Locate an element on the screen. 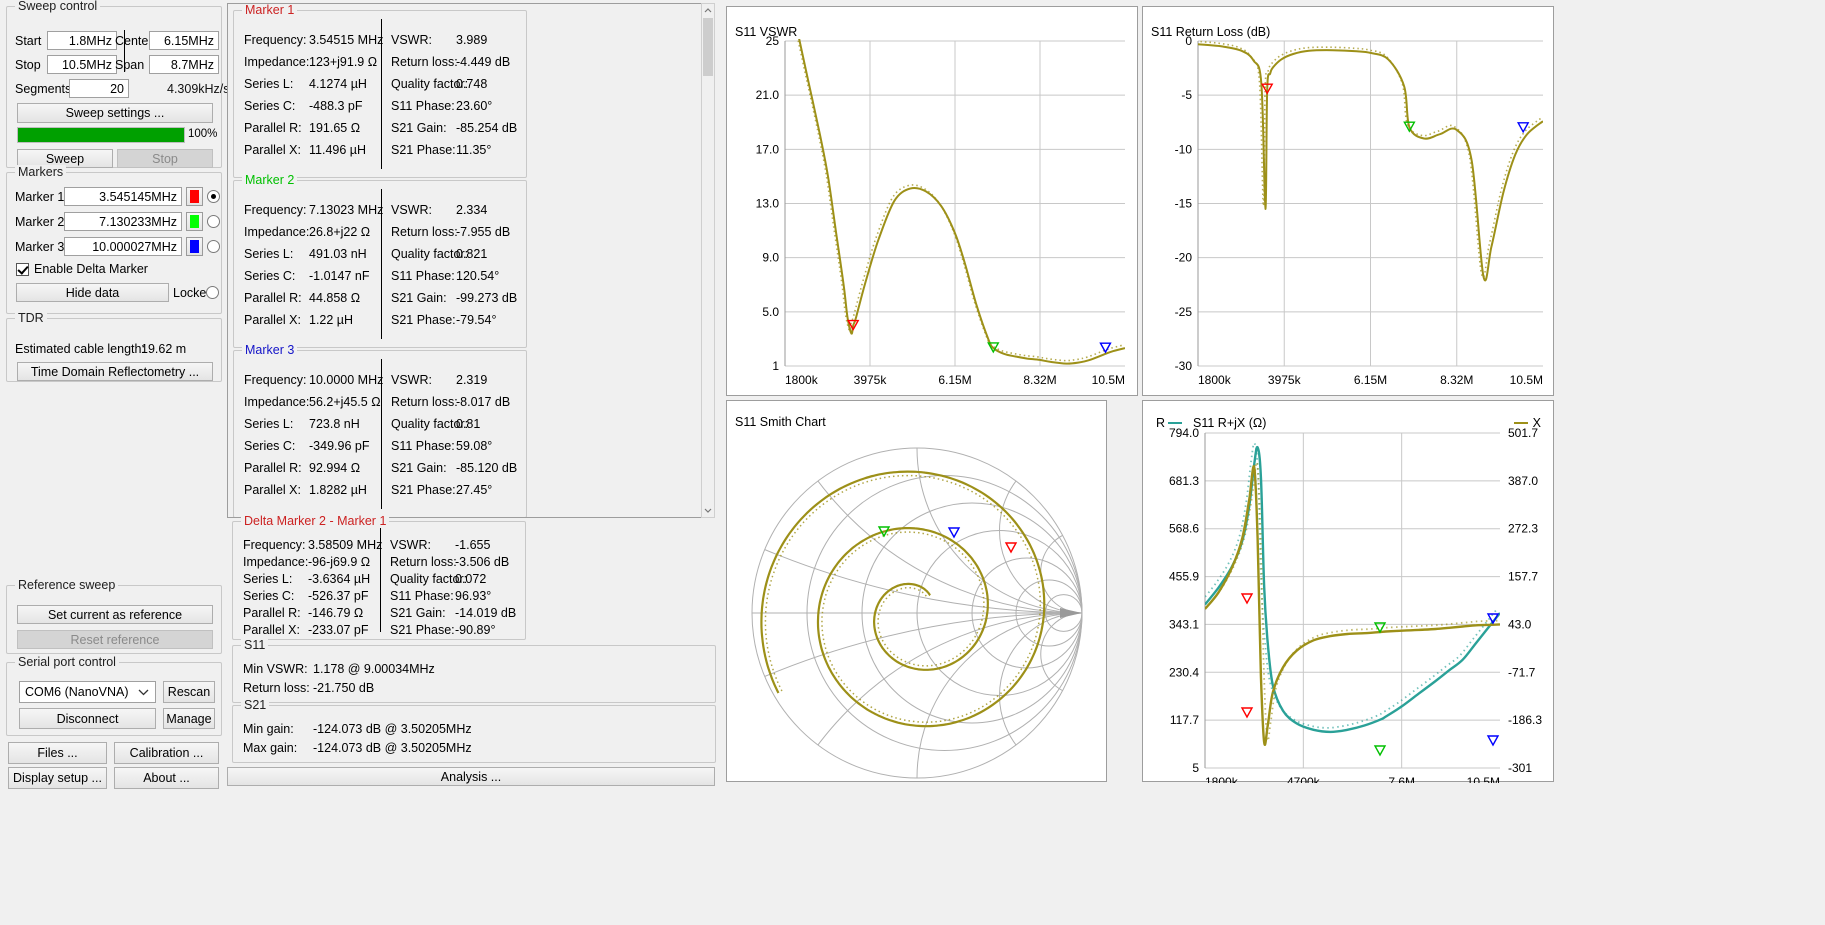 Image resolution: width=1825 pixels, height=925 pixels. svg-text: 43.0 is located at coordinates (1520, 624).